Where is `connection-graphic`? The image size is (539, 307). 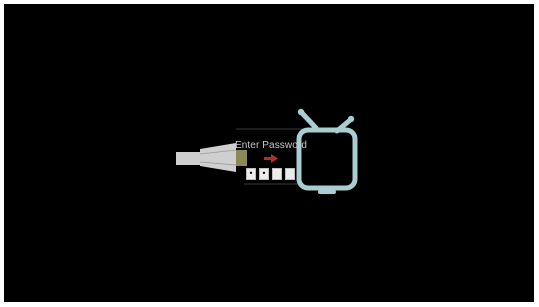 connection-graphic is located at coordinates (267, 151).